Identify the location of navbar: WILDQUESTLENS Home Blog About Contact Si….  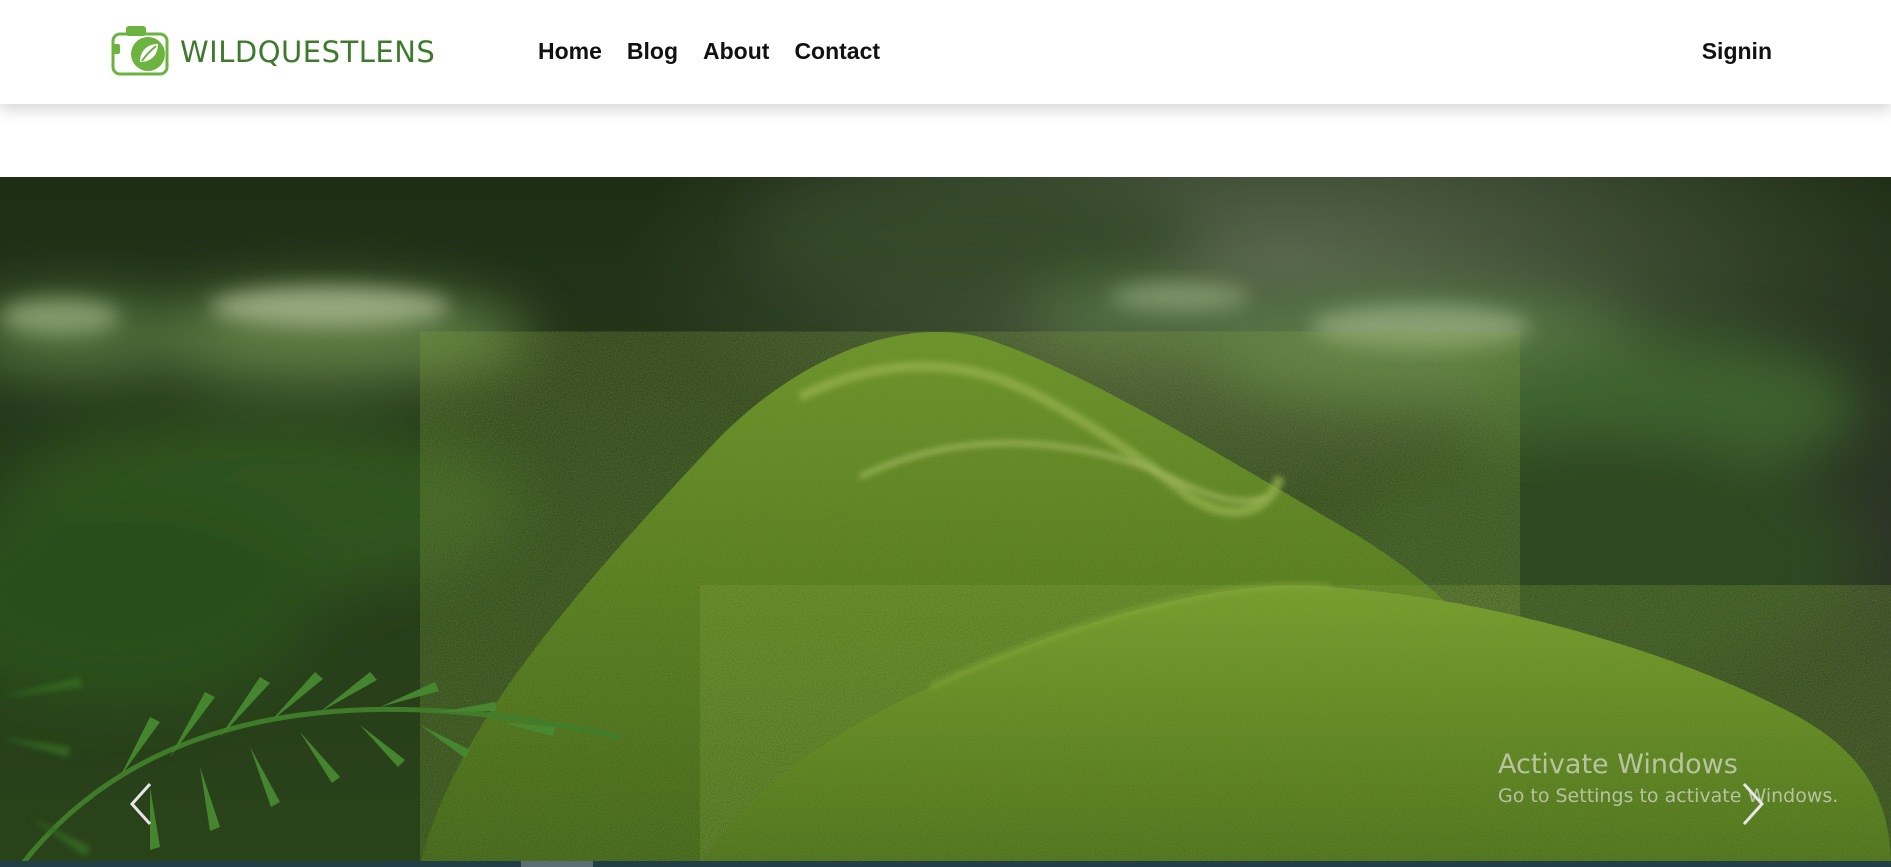
(945, 52).